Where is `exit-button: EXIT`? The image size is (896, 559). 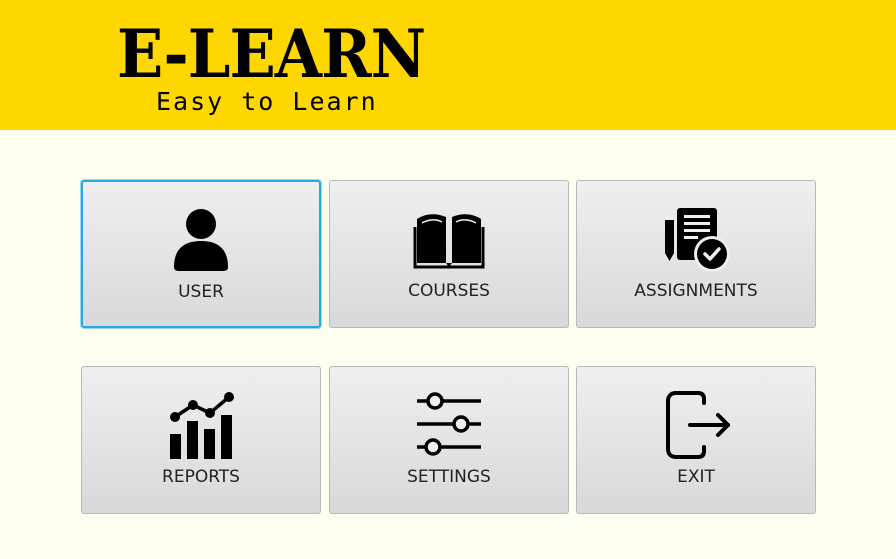
exit-button: EXIT is located at coordinates (696, 440).